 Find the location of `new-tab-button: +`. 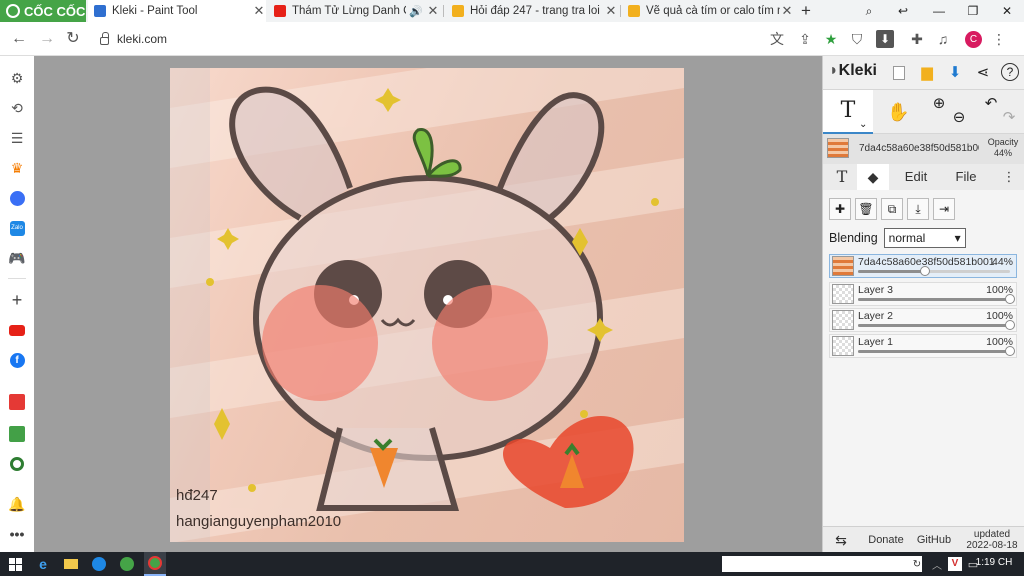

new-tab-button: + is located at coordinates (806, 11).